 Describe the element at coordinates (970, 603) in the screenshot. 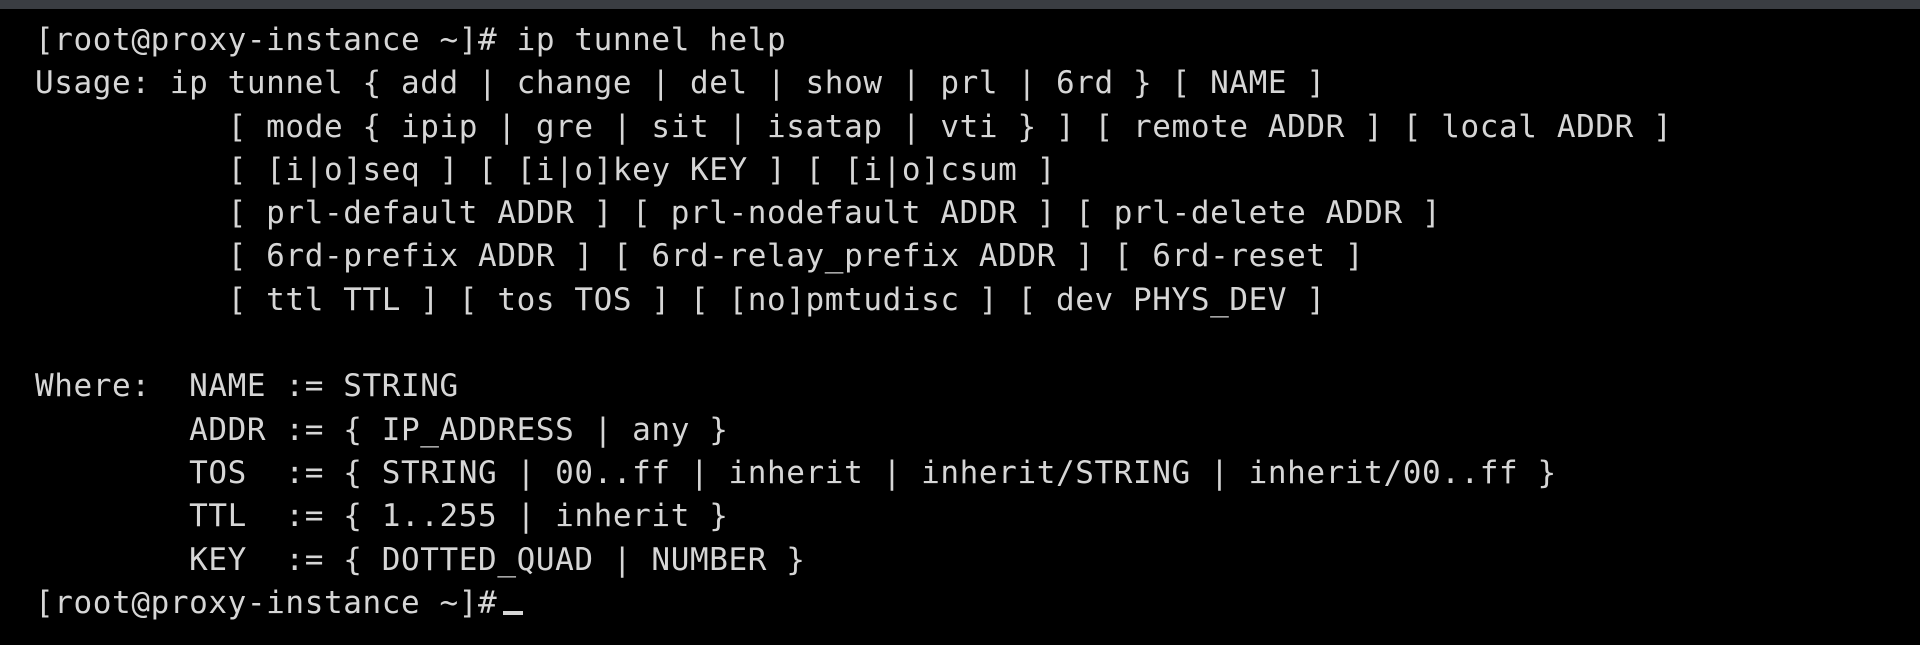

I see `command-prompt-line: [root@proxy-instance ~]#` at that location.